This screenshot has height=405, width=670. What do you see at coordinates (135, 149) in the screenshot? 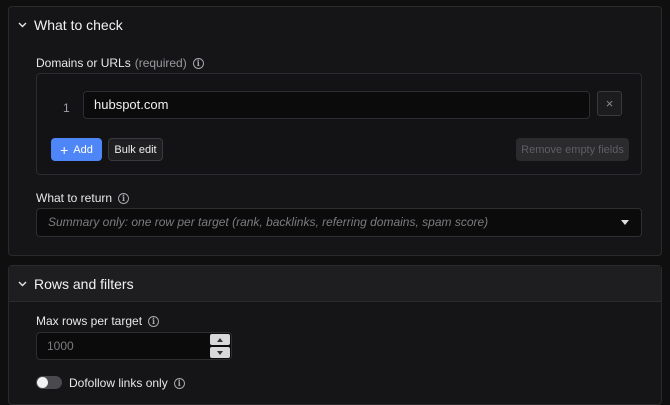
I see `bulk-edit-button: Bulk edit` at bounding box center [135, 149].